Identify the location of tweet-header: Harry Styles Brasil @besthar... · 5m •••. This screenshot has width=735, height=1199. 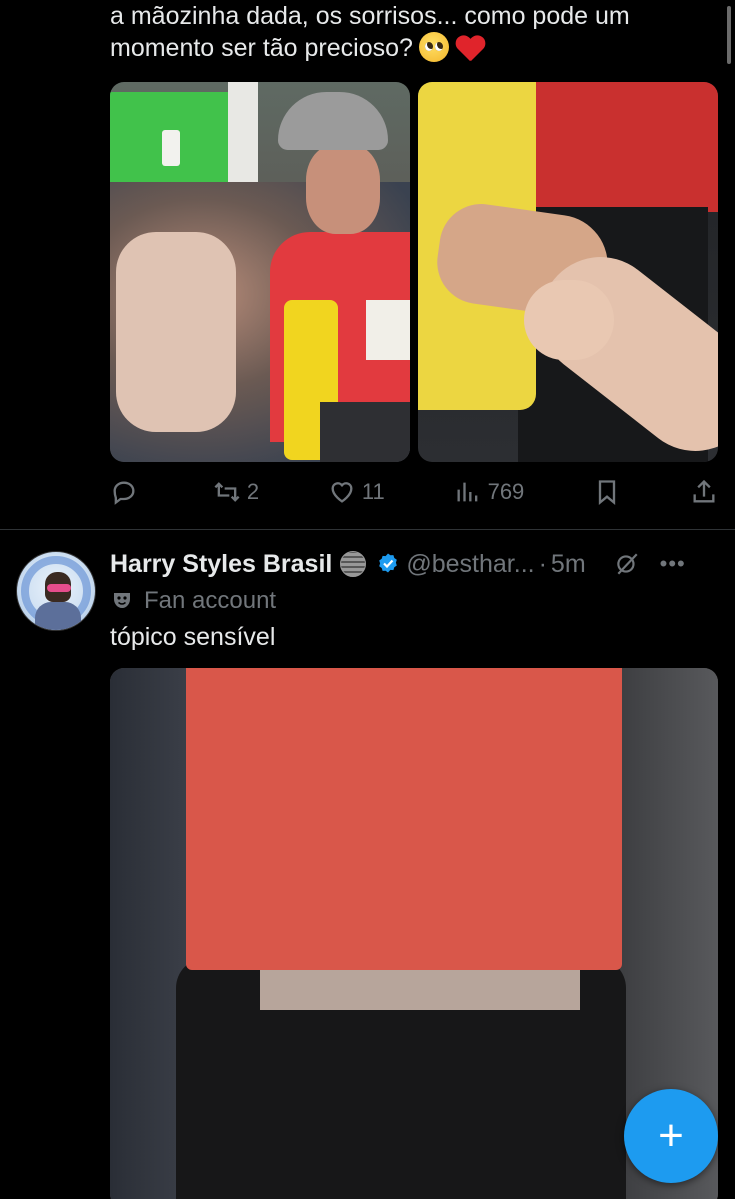
(415, 564).